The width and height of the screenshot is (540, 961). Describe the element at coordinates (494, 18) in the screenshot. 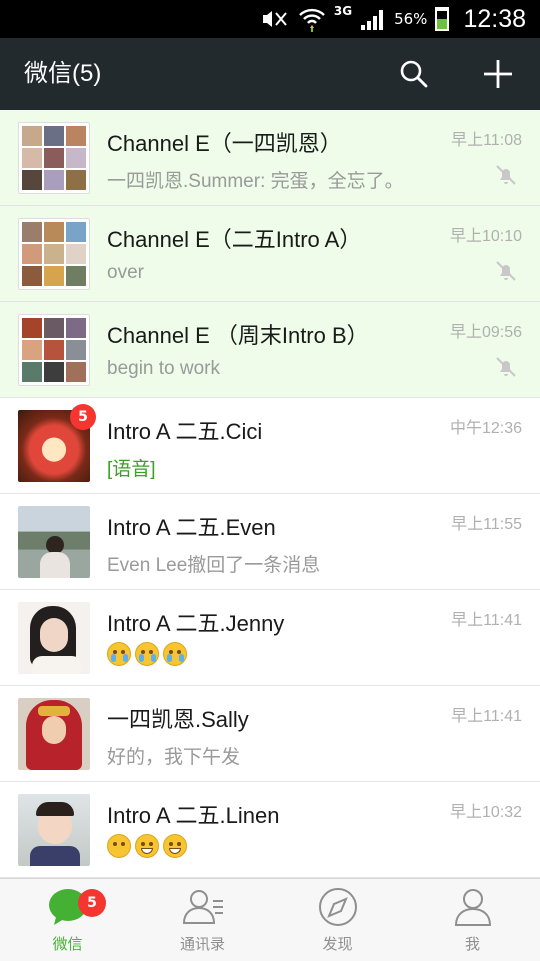

I see `clock: 12:38` at that location.